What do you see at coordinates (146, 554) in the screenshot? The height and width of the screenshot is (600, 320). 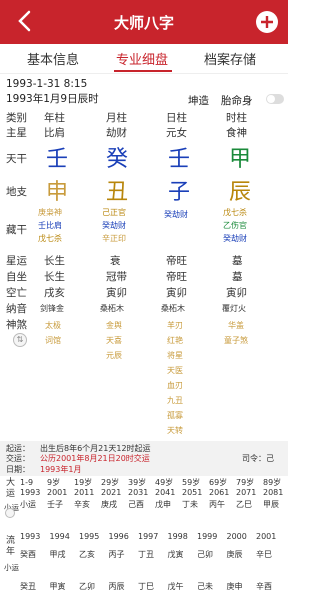 I see `liunian-pillar: 丁丑` at bounding box center [146, 554].